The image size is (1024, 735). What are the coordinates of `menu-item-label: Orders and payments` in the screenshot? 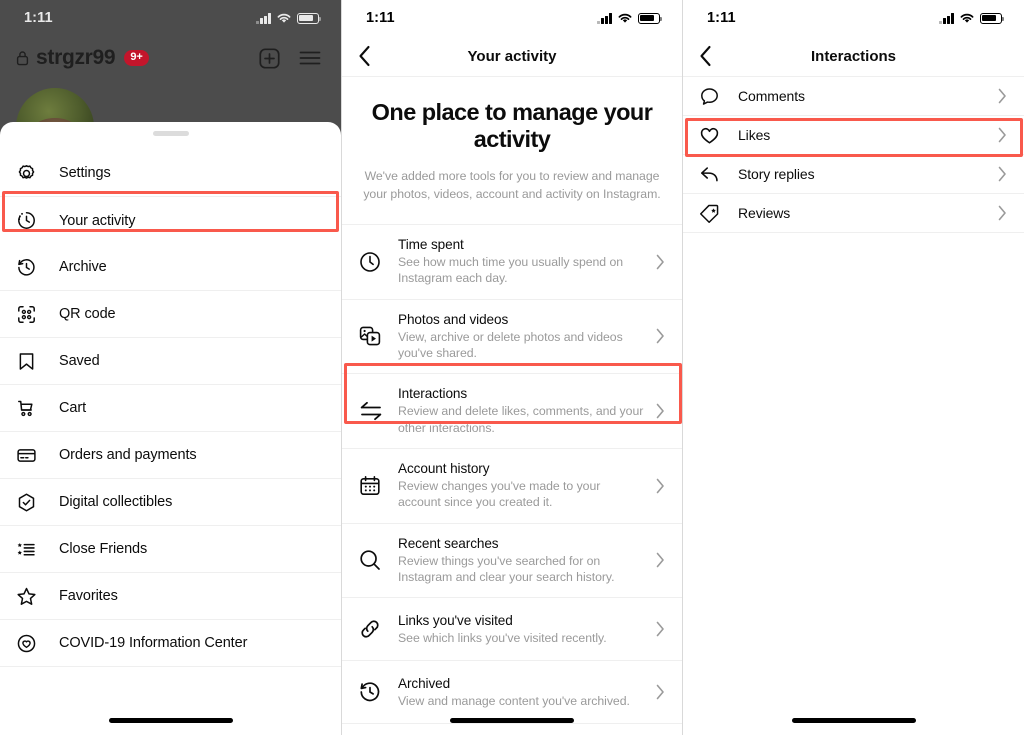 It's located at (128, 455).